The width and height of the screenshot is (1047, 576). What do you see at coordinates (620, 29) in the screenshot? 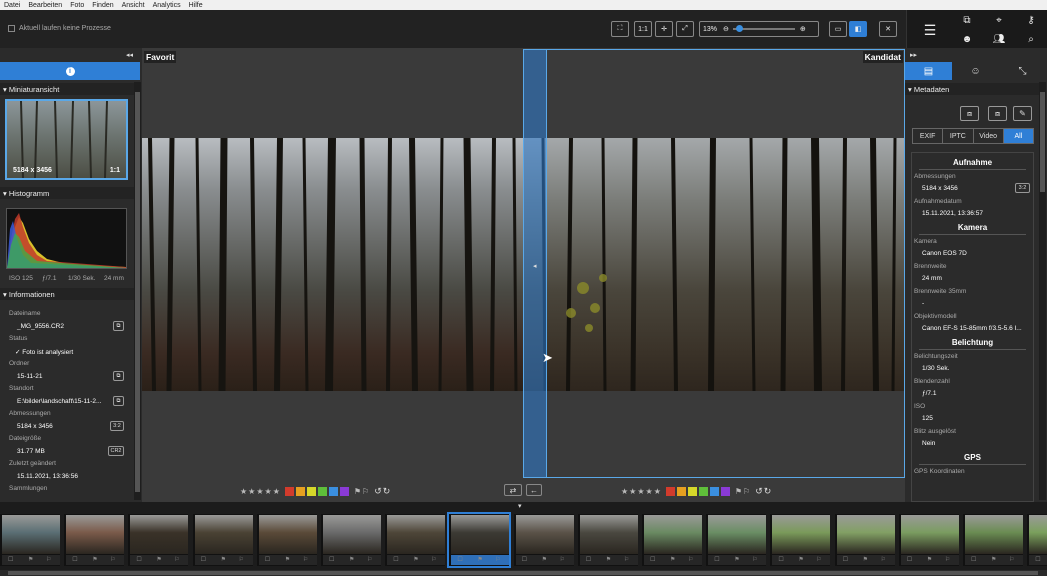
I see `fit-screen-button: ⛶` at bounding box center [620, 29].